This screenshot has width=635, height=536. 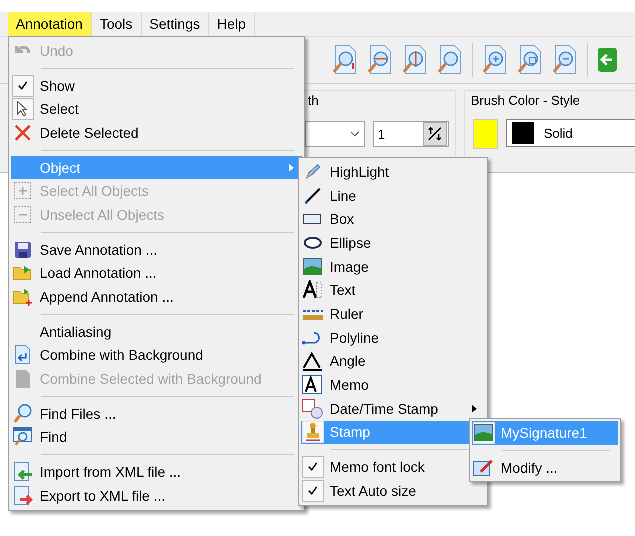 I want to click on menu-item: Combine with Background, so click(x=156, y=356).